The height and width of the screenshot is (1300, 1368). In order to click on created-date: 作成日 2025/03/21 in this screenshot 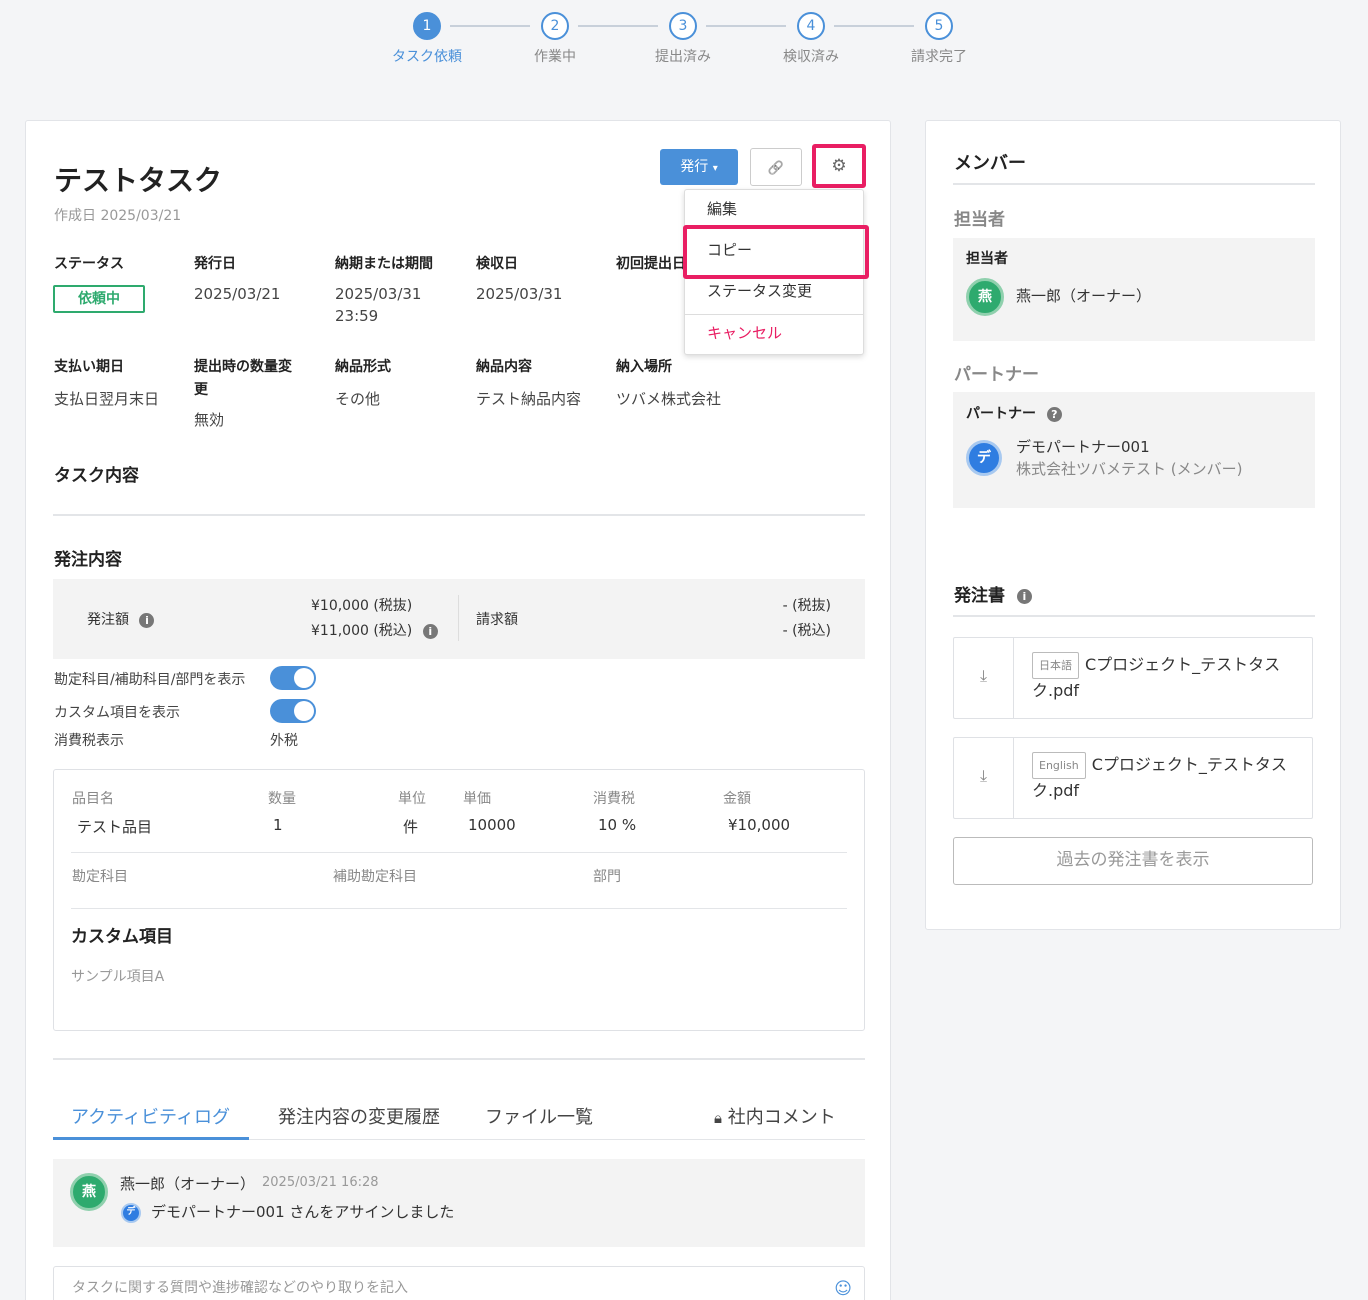, I will do `click(118, 216)`.